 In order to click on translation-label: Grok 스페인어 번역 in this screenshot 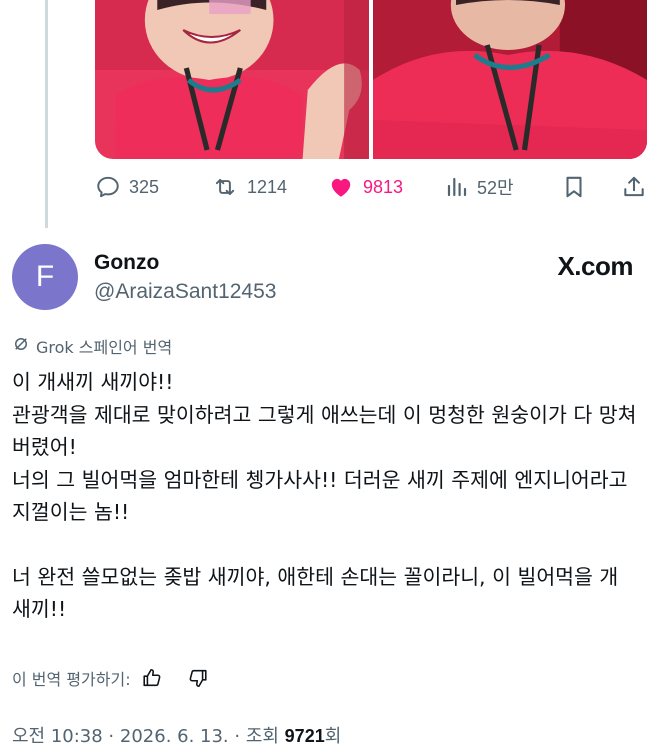, I will do `click(104, 347)`.